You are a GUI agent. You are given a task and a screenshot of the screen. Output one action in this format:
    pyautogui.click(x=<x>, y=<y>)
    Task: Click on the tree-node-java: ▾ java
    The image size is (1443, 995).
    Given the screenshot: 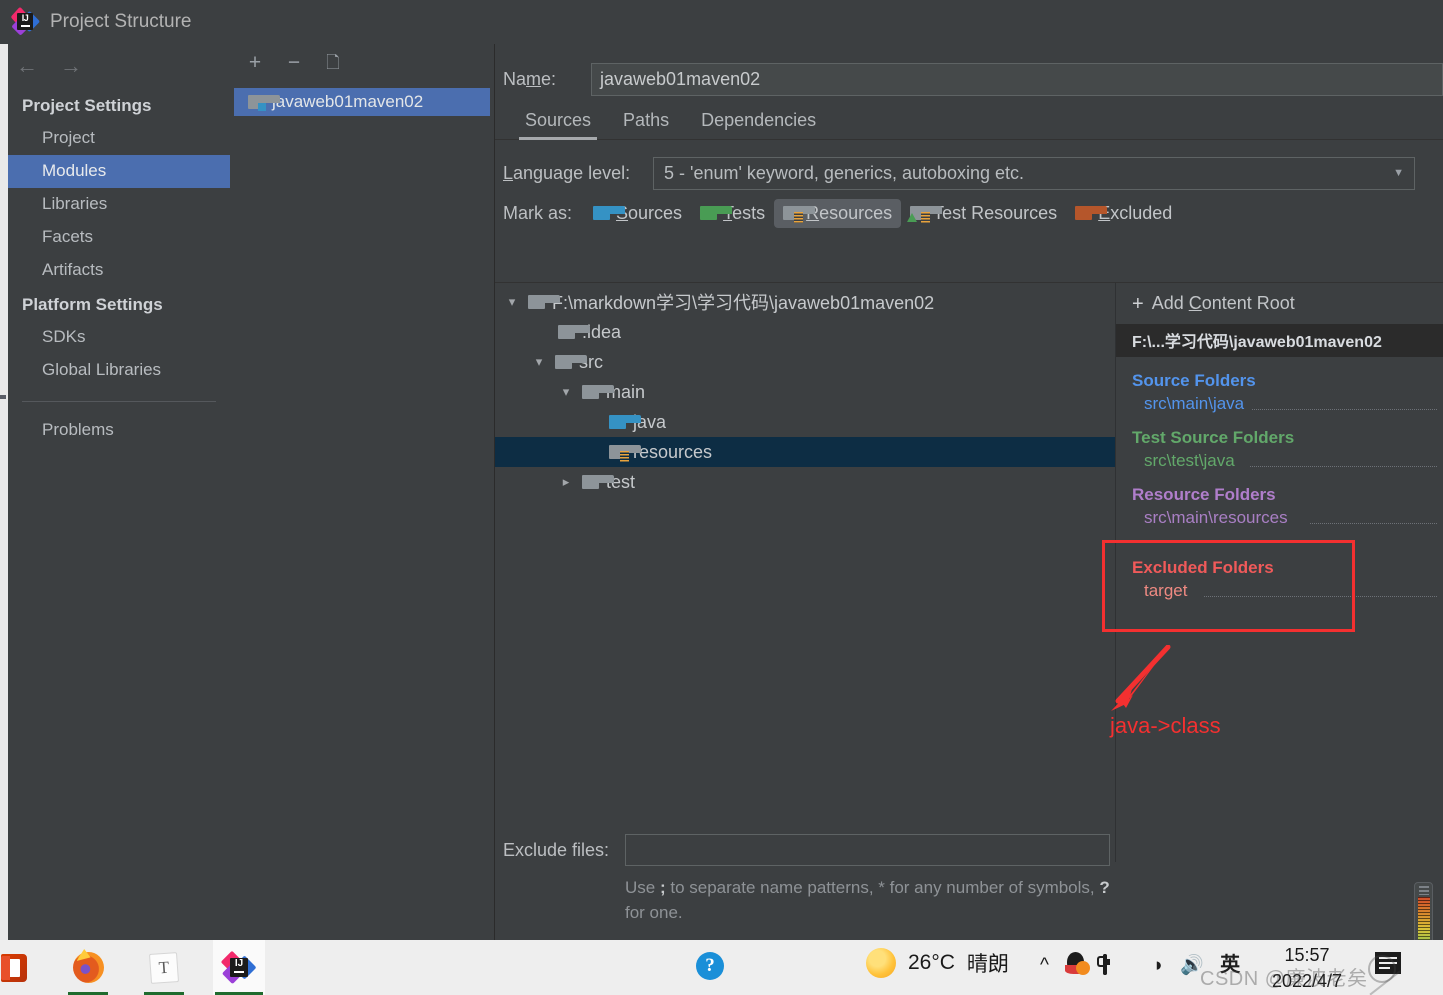 What is the action you would take?
    pyautogui.click(x=805, y=422)
    